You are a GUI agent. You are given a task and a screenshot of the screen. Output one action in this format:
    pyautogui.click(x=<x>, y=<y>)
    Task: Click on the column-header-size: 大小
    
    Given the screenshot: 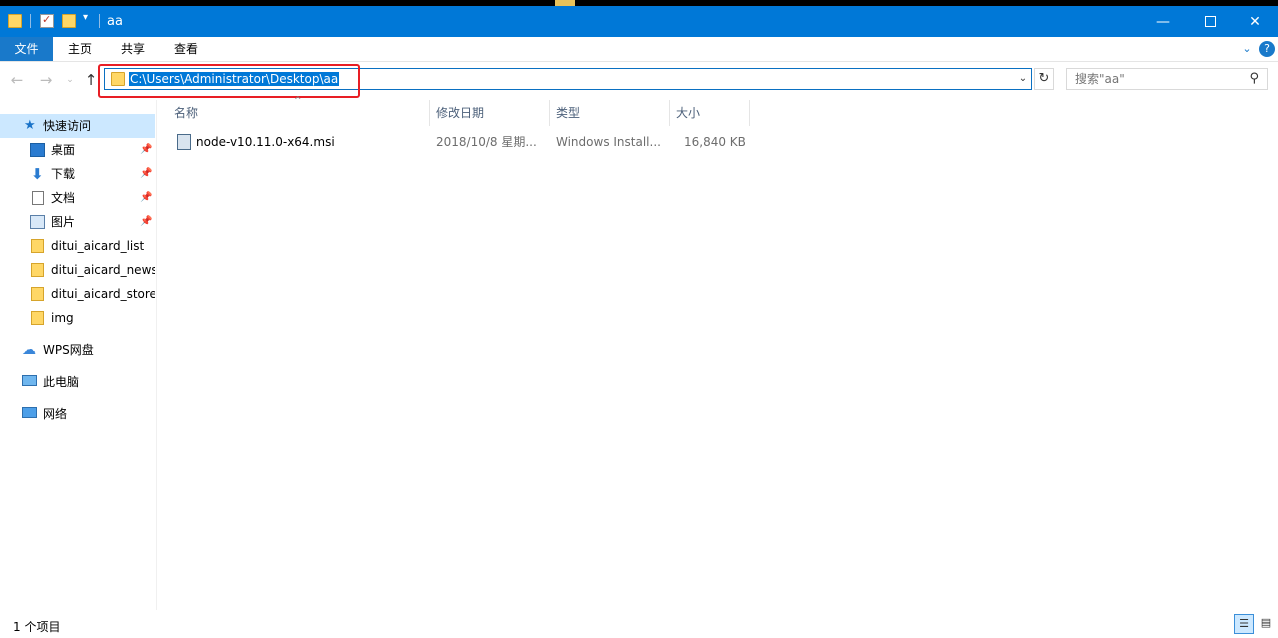 What is the action you would take?
    pyautogui.click(x=710, y=113)
    